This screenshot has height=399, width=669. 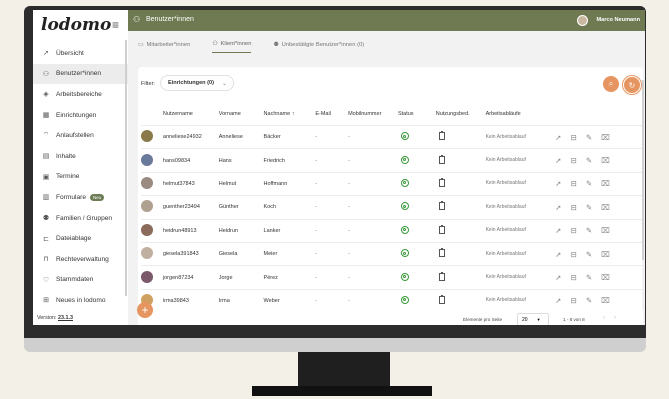 I want to click on calendar-icon: ▣, so click(x=46, y=177).